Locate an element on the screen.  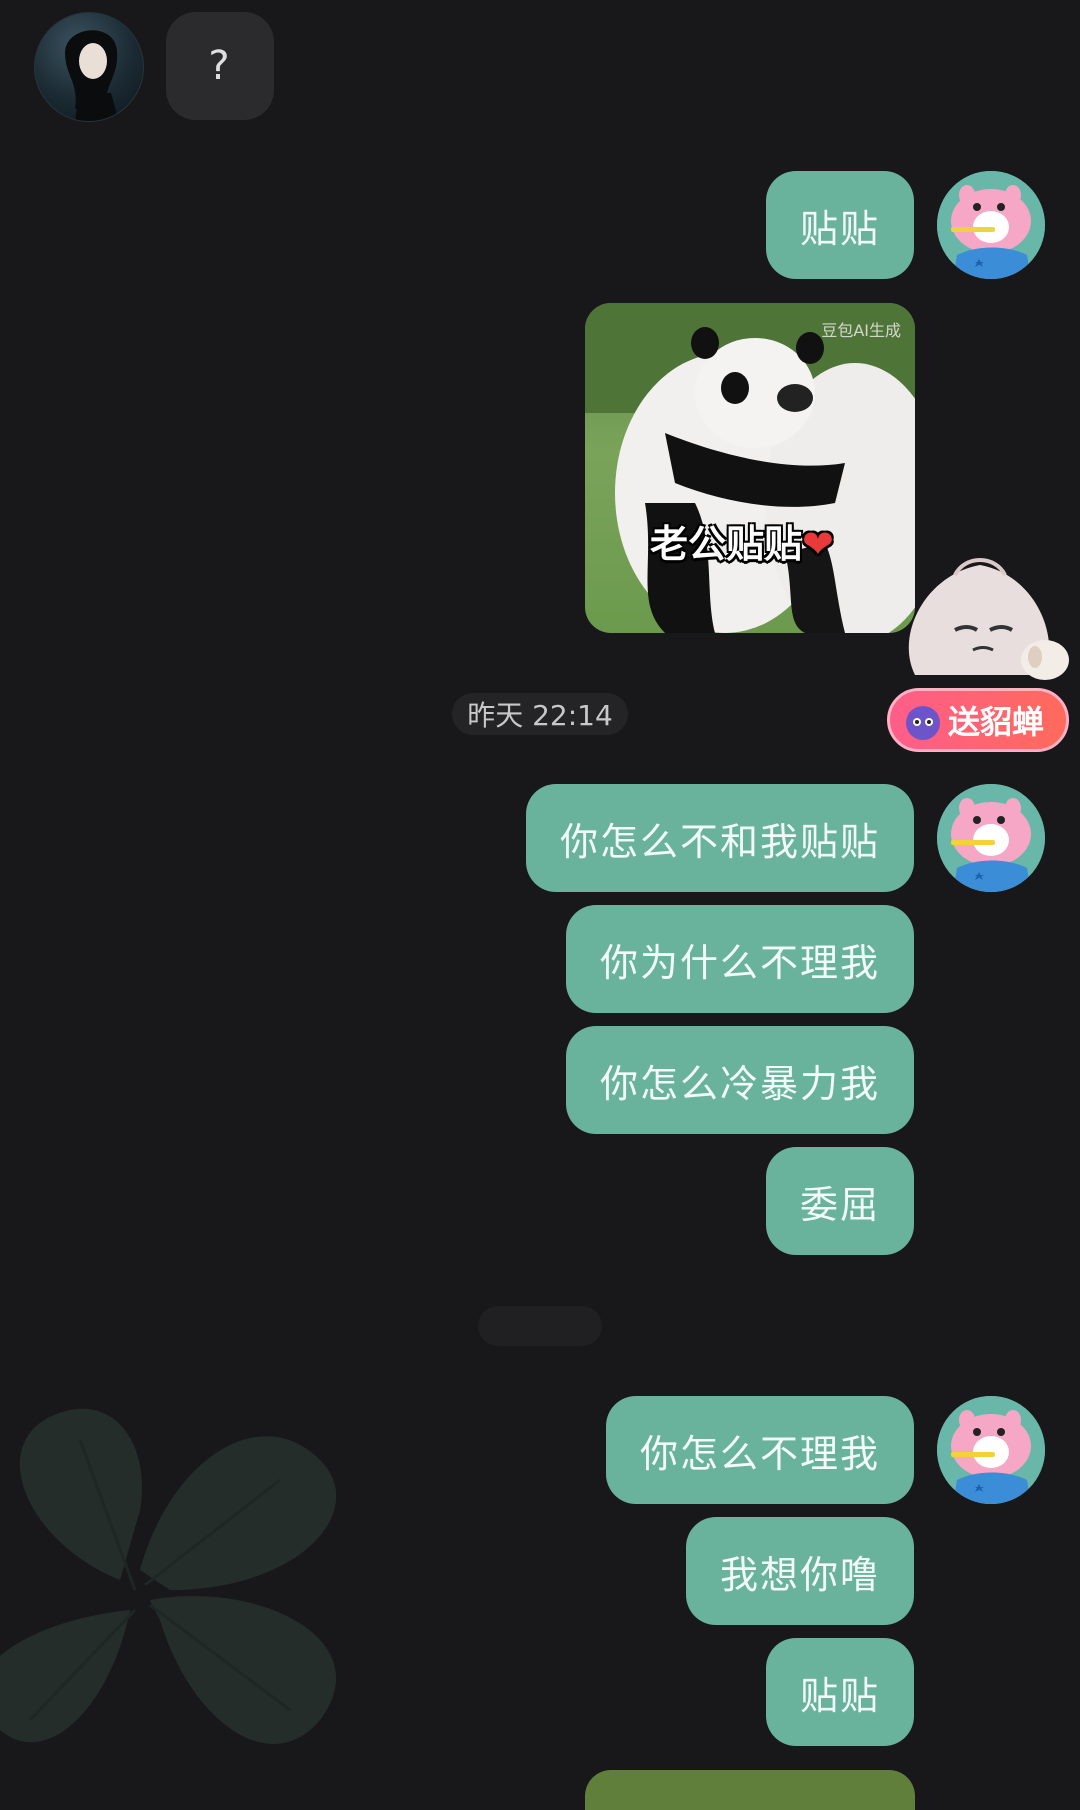
send-gift-button: 送貂蝉 is located at coordinates (978, 720).